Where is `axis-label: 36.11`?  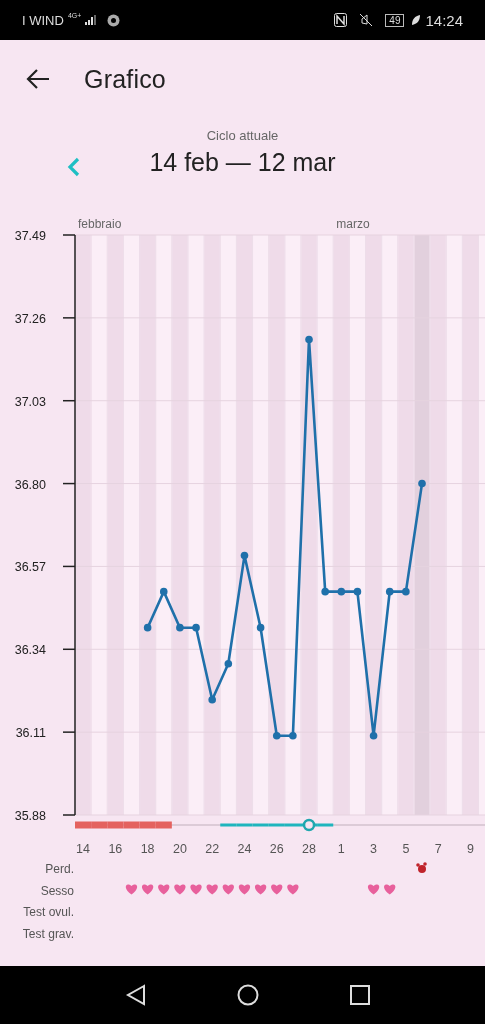 axis-label: 36.11 is located at coordinates (30, 733).